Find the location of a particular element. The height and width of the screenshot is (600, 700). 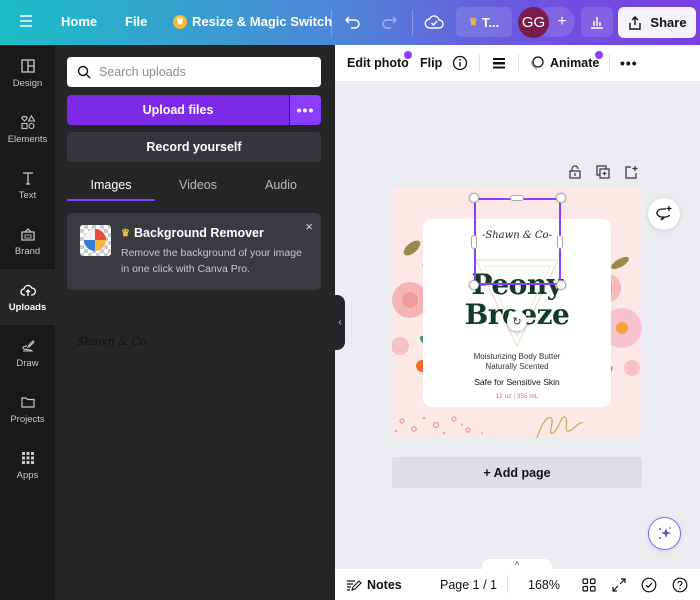

rotate-handle: ↻ is located at coordinates (517, 321).